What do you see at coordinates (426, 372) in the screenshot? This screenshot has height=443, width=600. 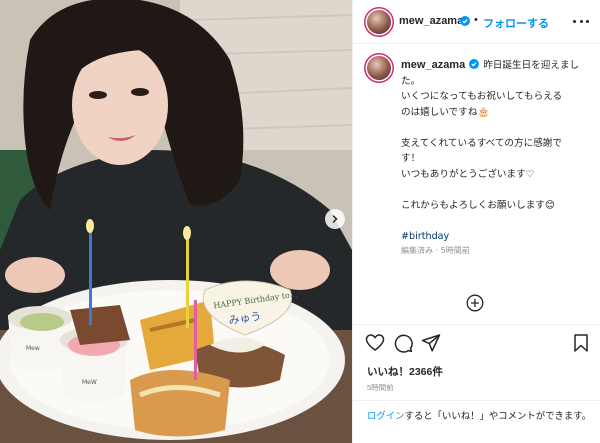 I see `likes-number: 2366件` at bounding box center [426, 372].